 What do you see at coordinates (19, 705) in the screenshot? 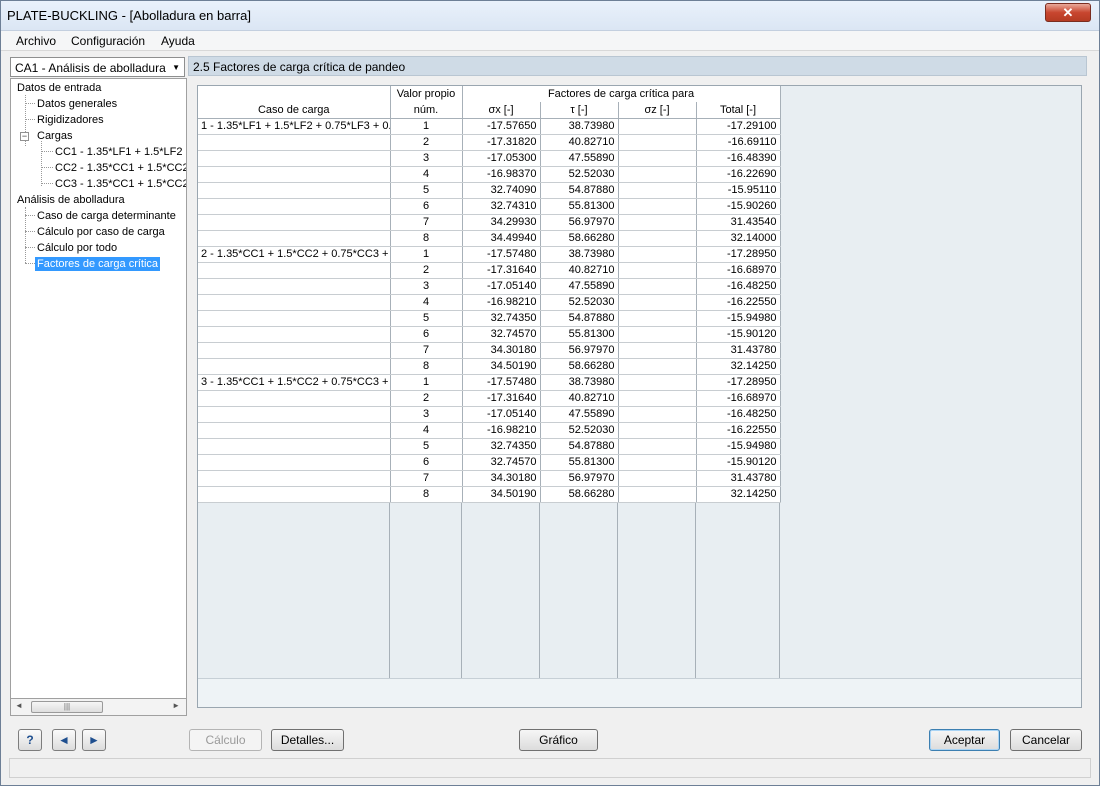
I see `scroll-left-icon: ◄` at bounding box center [19, 705].